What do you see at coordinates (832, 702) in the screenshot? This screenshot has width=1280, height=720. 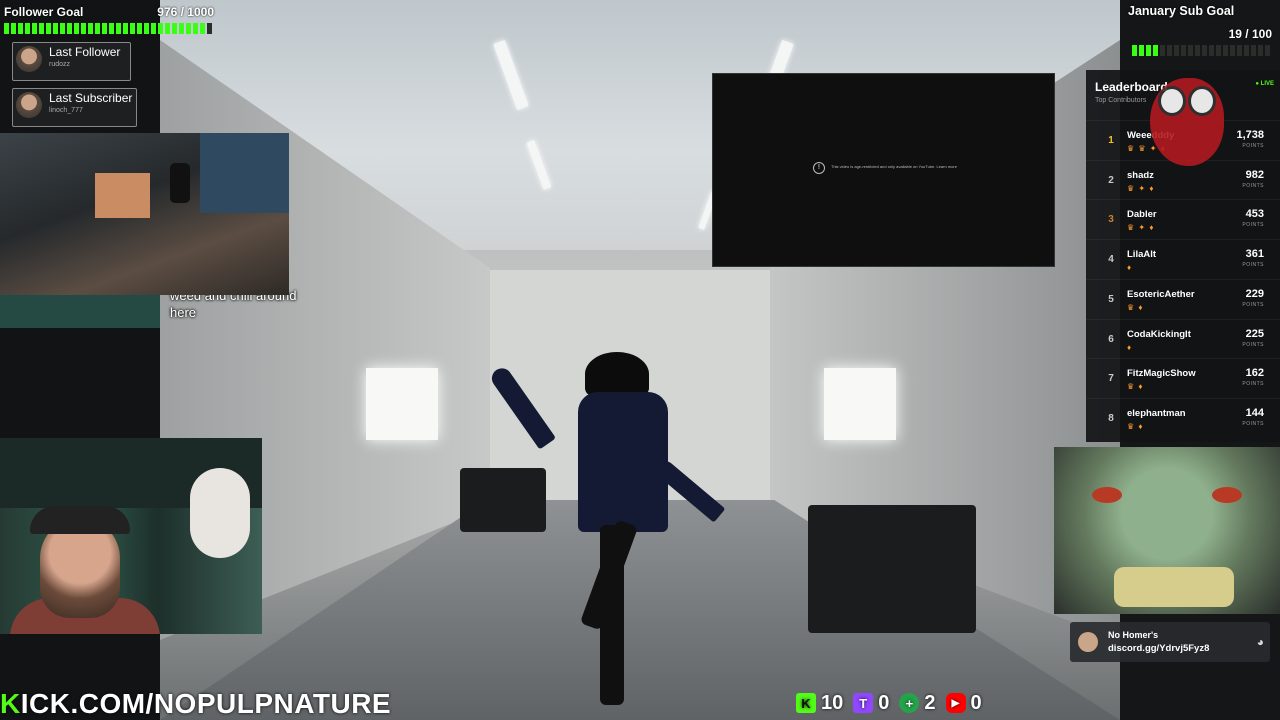 I see `kick-count: 10` at bounding box center [832, 702].